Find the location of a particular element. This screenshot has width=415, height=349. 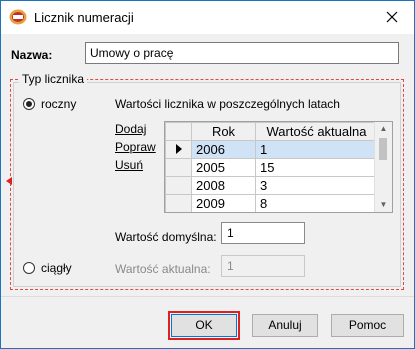

button-bar: OK Anuluj Pomoc is located at coordinates (207, 322).